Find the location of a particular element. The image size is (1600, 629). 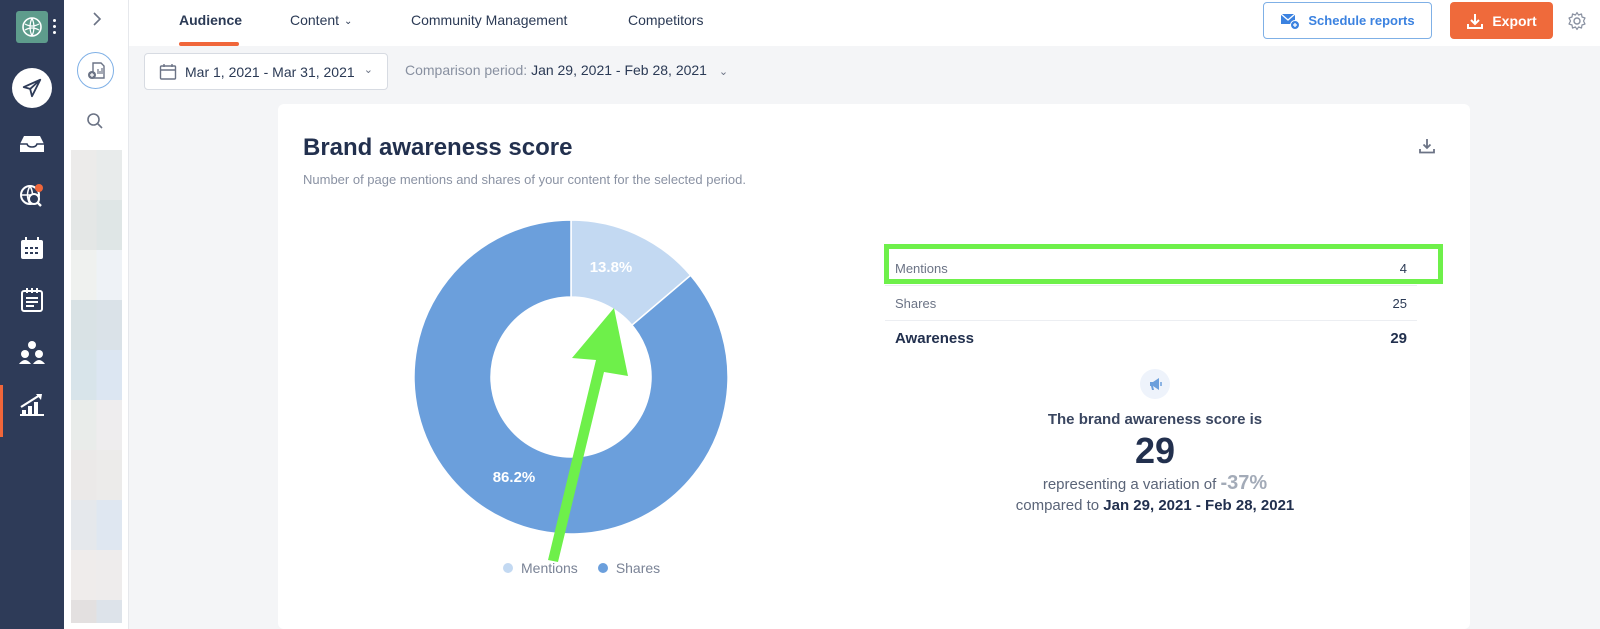

legend-item-mentions: Mentions is located at coordinates (540, 568).